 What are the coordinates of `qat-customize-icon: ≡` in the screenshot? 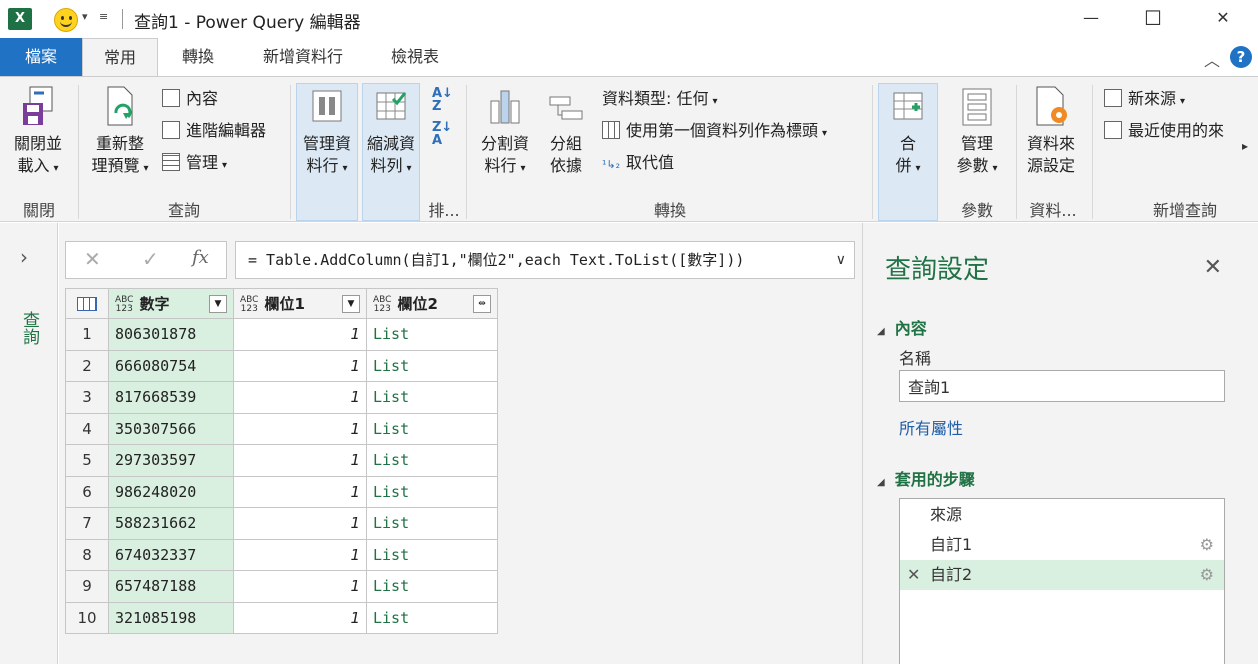 It's located at (103, 16).